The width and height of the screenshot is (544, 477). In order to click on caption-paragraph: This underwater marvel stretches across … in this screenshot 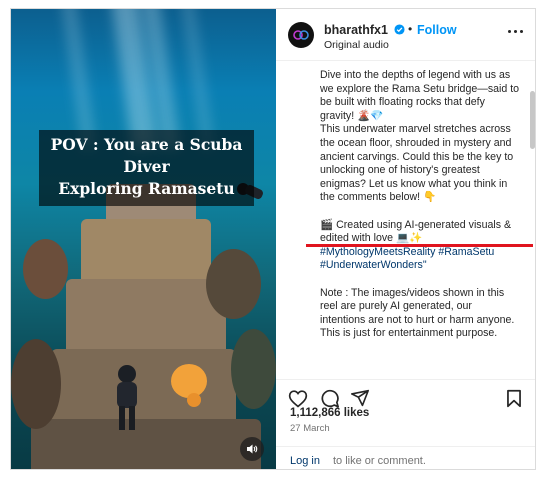, I will do `click(417, 163)`.